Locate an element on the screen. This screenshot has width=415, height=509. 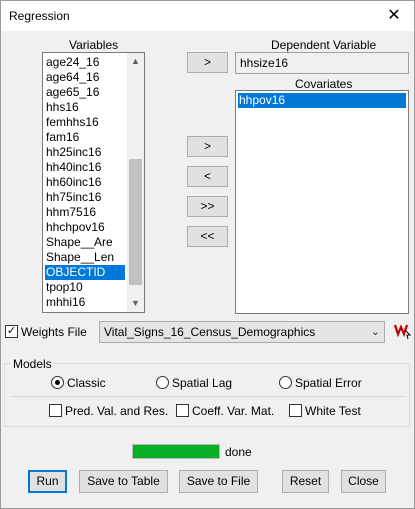
dependent-variable-label: Dependent Variable is located at coordinates (324, 45).